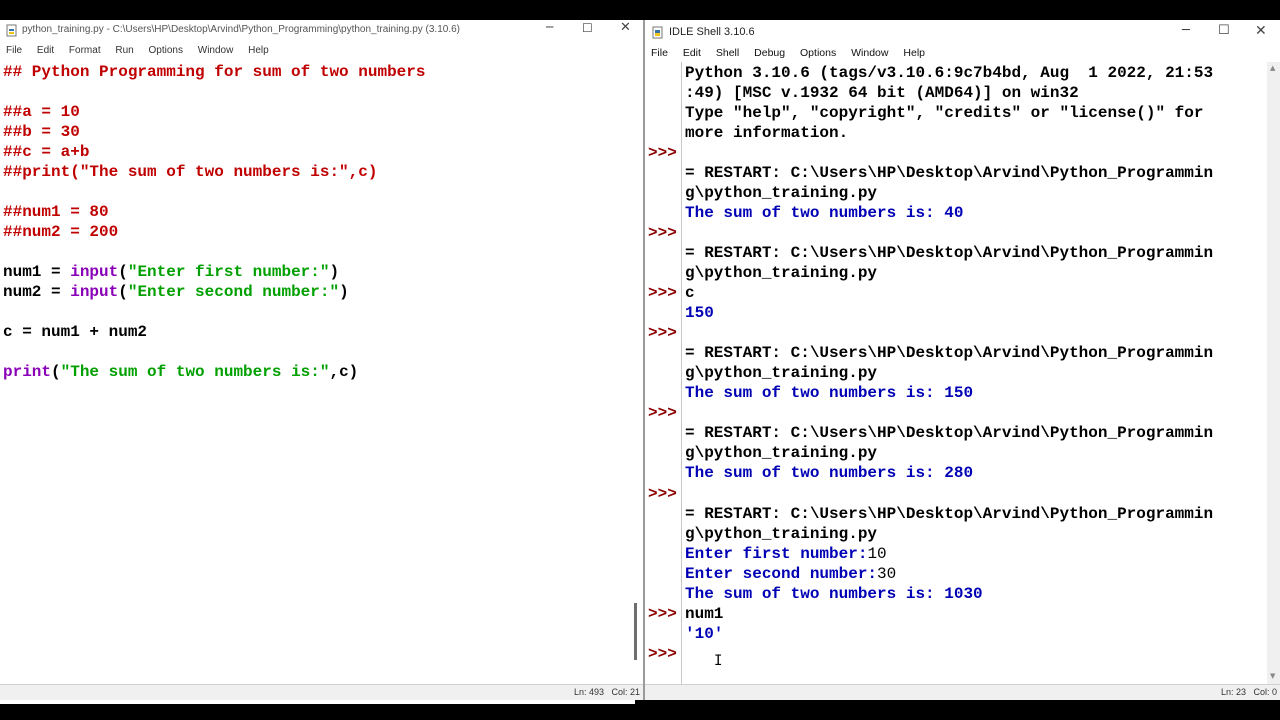 This screenshot has height=720, width=1280. I want to click on shell-input-line: Enter second number:30, so click(791, 574).